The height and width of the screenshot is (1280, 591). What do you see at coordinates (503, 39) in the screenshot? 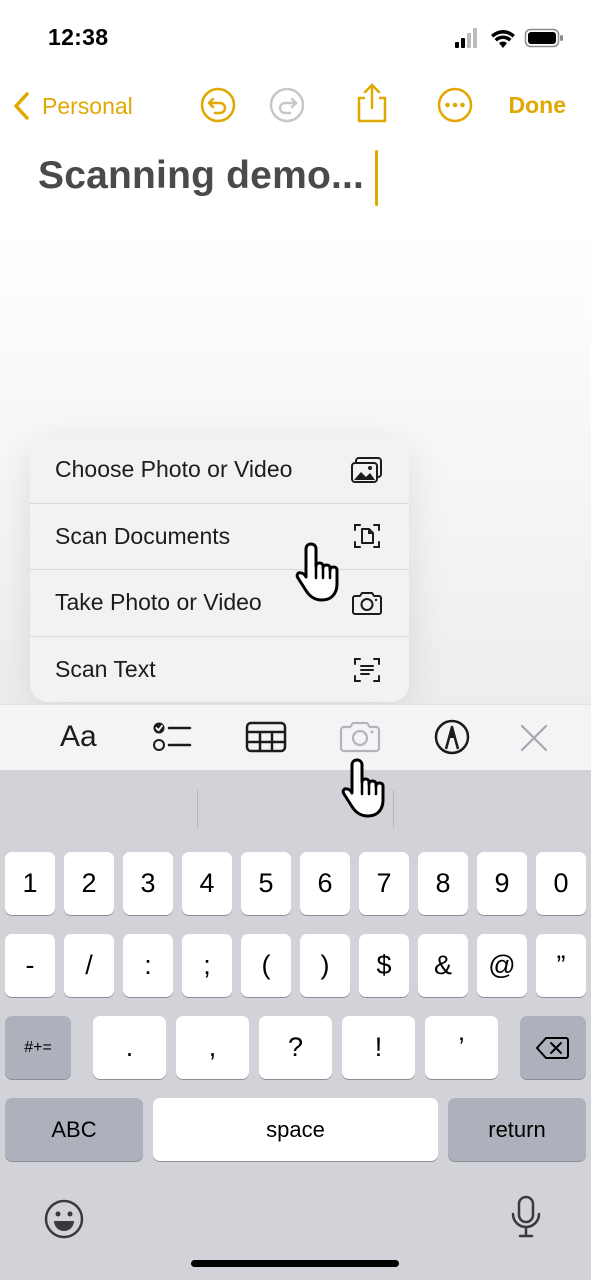
I see `wifi-icon` at bounding box center [503, 39].